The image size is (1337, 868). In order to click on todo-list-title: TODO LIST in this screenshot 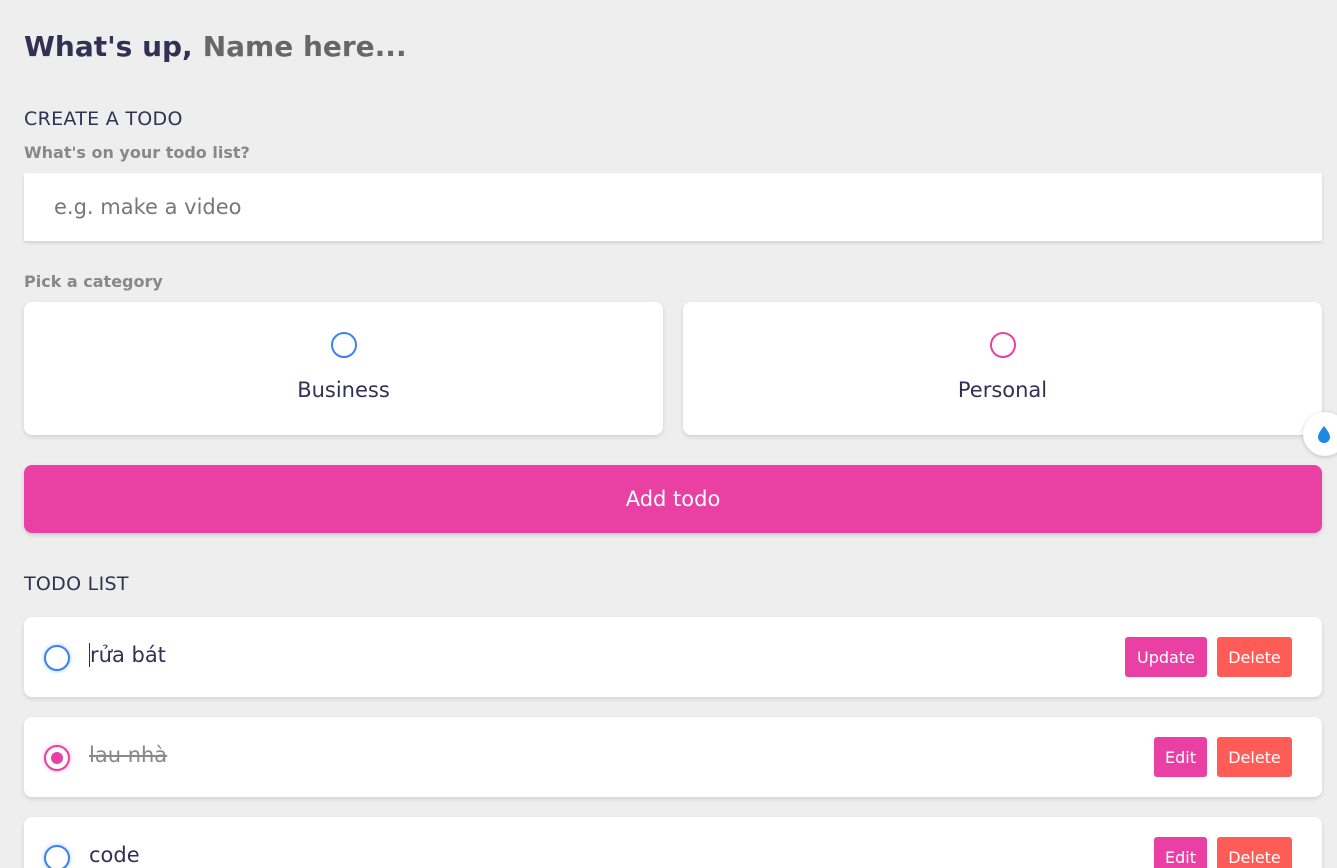, I will do `click(76, 584)`.